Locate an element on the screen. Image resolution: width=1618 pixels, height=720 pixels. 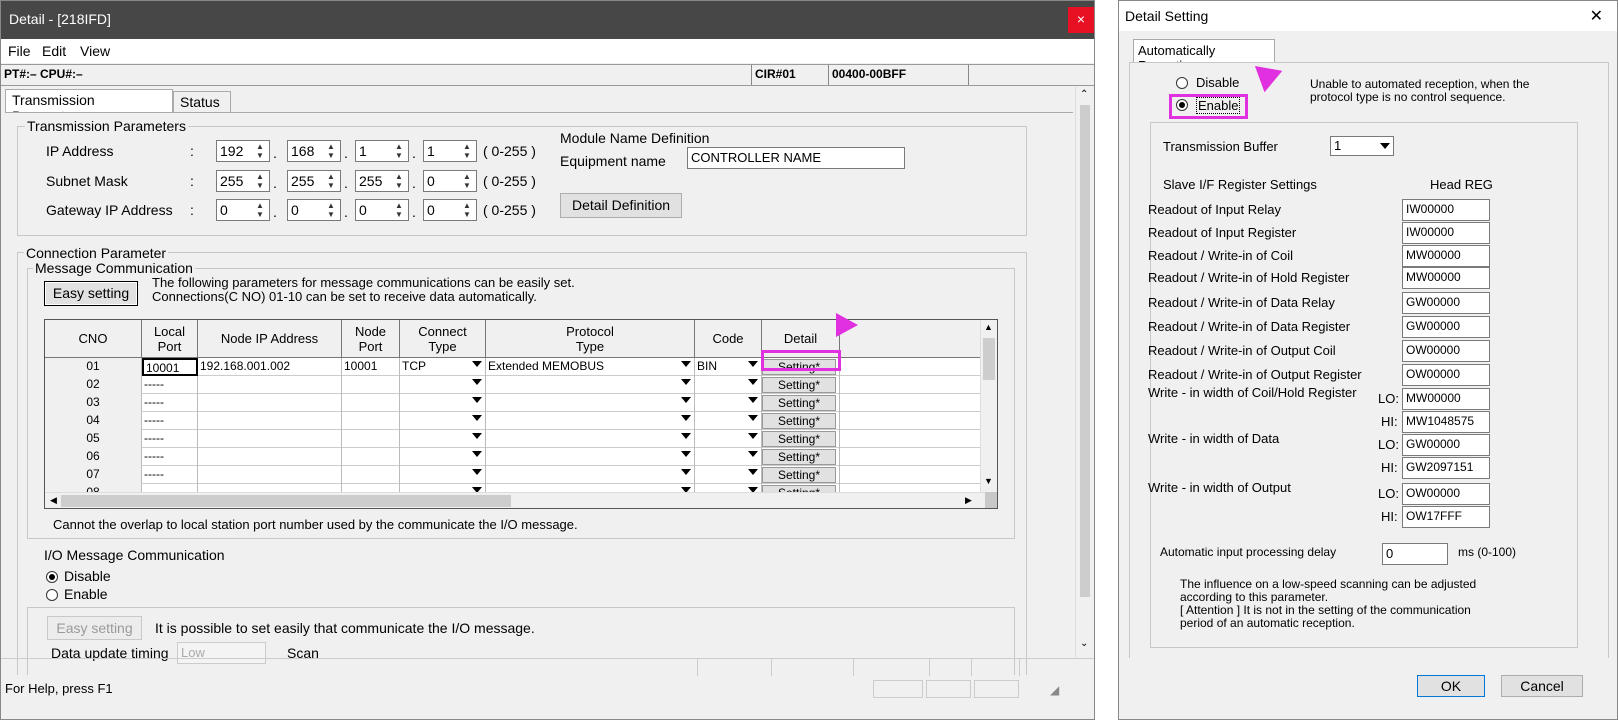
cell-local: 10001 is located at coordinates (170, 367).